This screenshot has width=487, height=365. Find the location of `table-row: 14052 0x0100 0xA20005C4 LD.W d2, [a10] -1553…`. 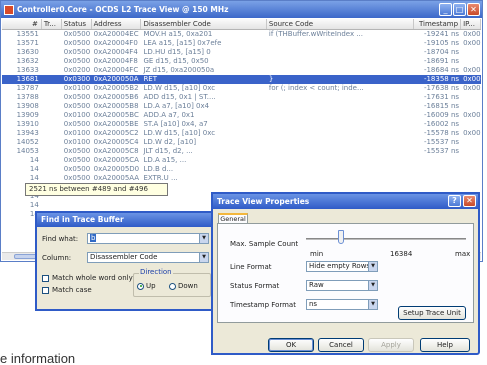

table-row: 14052 0x0100 0xA20005C4 LD.W d2, [a10] -1553… is located at coordinates (241, 142).